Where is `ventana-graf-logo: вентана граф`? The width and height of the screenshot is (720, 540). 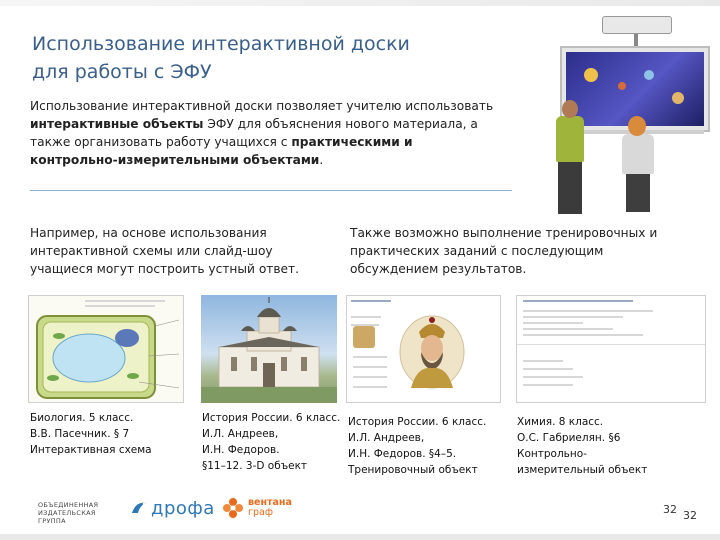 ventana-graf-logo: вентана граф is located at coordinates (257, 508).